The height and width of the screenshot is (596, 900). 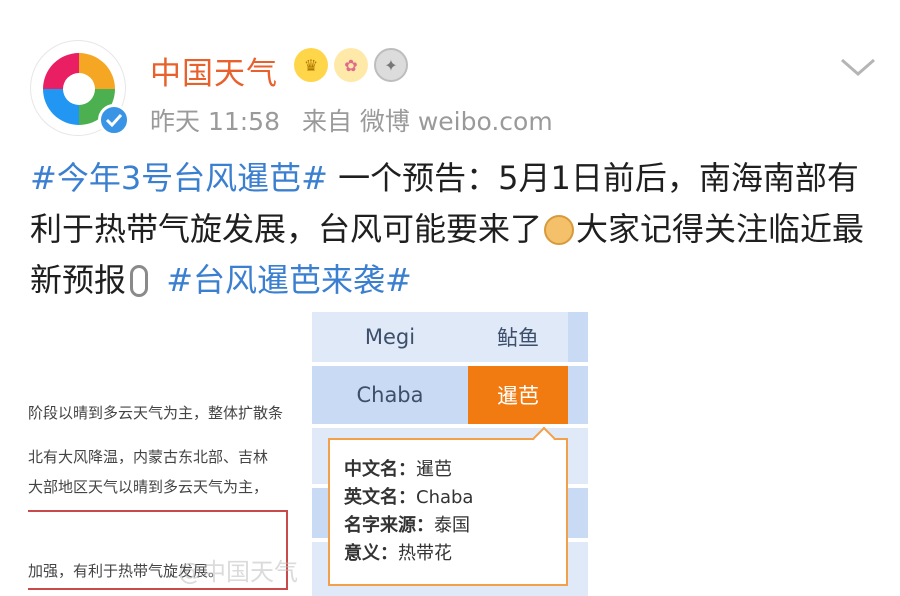 I want to click on cell-chaba-en: Chaba, so click(x=390, y=395).